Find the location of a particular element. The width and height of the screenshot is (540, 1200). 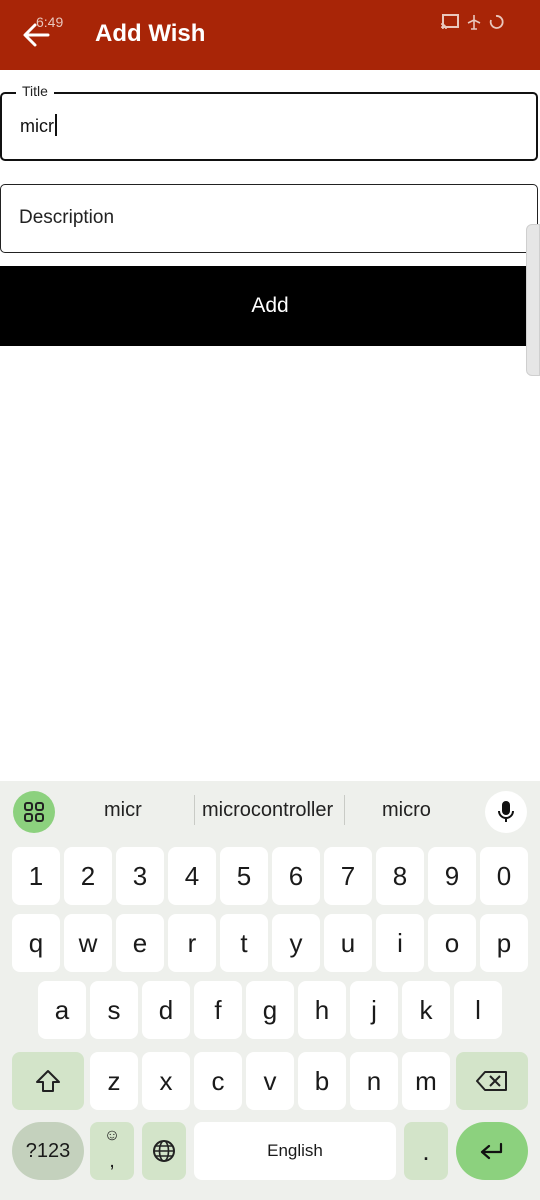

language-key is located at coordinates (164, 1151).